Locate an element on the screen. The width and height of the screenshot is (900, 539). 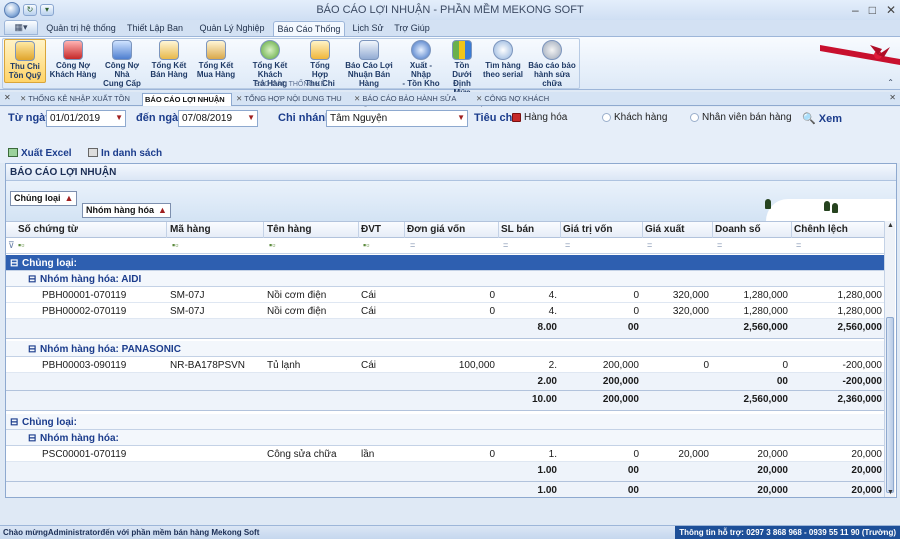
column-header-dvt: ĐVT is located at coordinates (371, 229).